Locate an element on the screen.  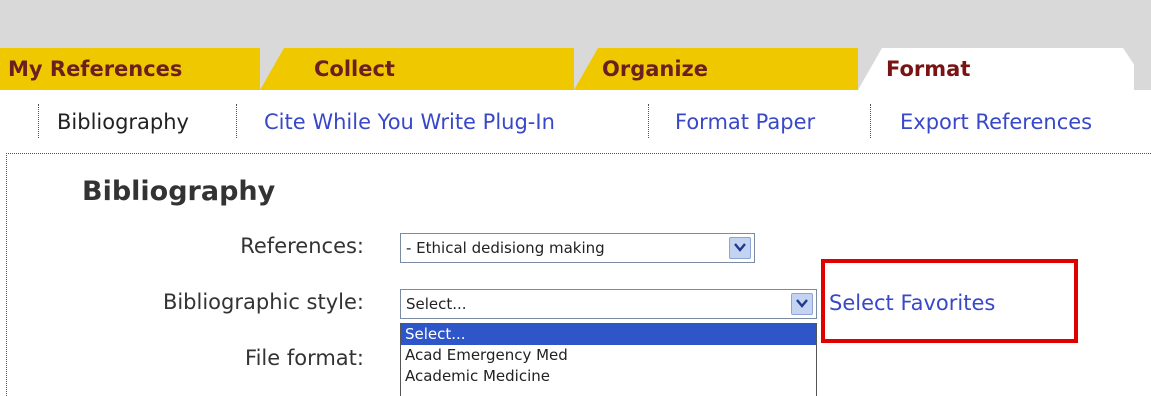
references-value: - Ethical dedisiong making is located at coordinates (505, 248).